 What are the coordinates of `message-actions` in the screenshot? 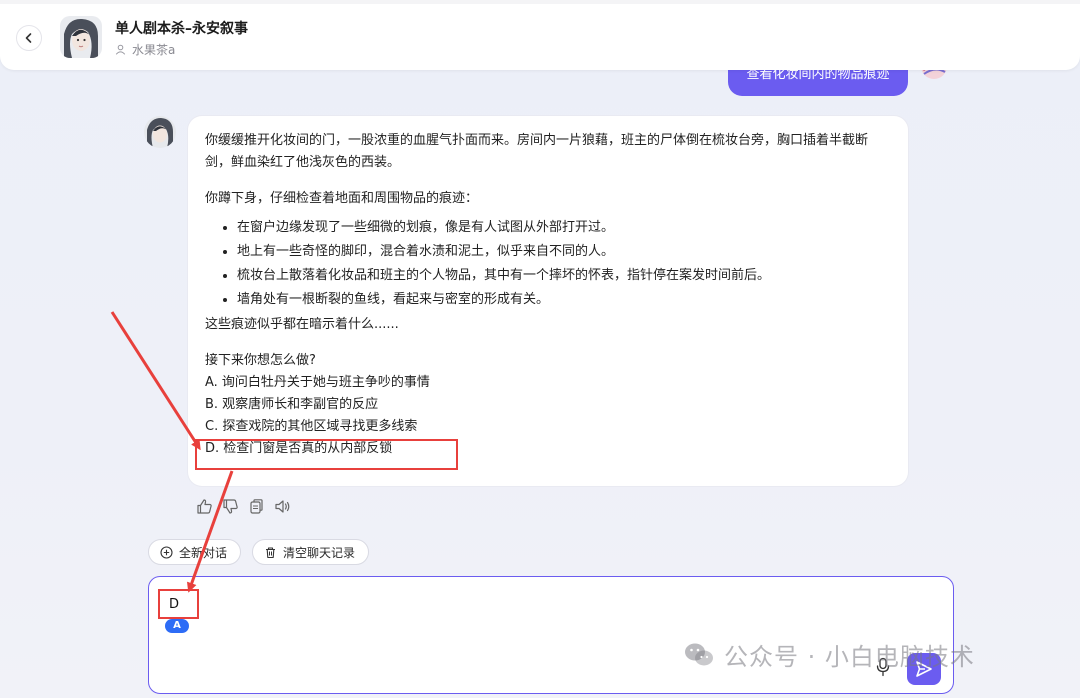 It's located at (243, 506).